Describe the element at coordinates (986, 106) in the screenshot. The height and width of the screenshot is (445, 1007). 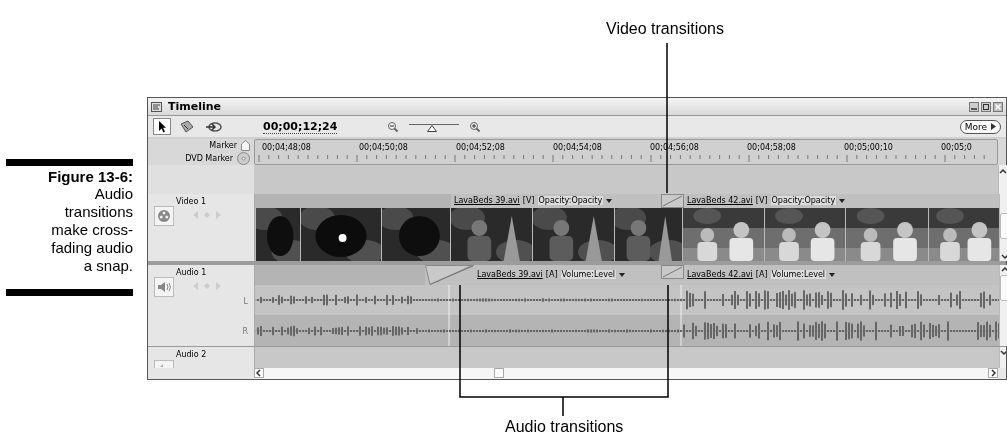
I see `maximize-icon` at that location.